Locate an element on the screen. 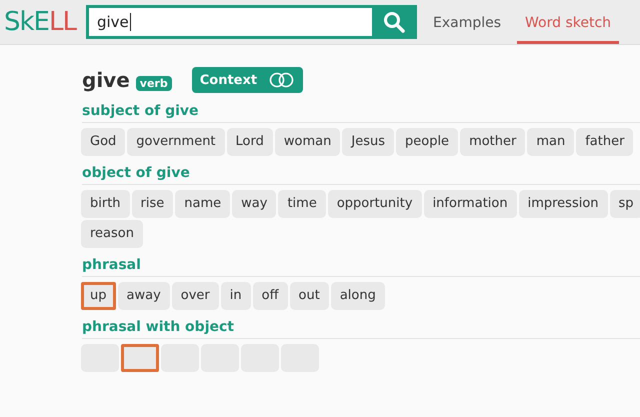  collocation-chip: God is located at coordinates (103, 142).